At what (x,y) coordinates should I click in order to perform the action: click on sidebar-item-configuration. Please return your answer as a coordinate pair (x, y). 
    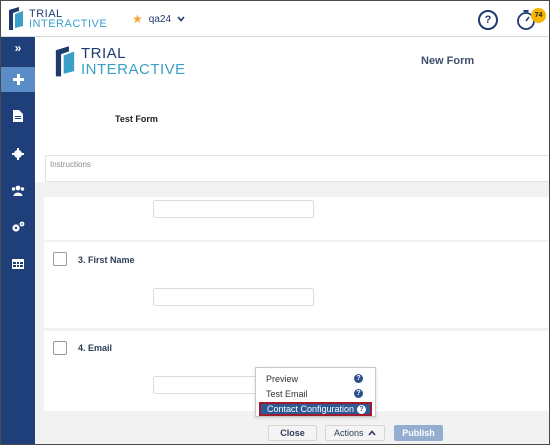
    Looking at the image, I should click on (18, 227).